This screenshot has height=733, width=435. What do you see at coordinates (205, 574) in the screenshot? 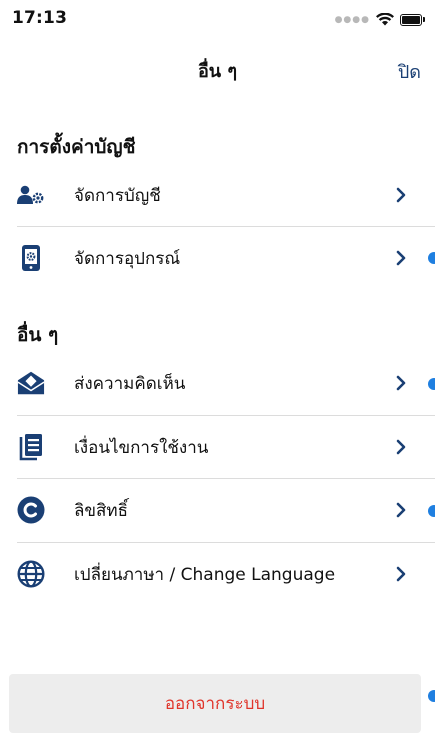
I see `row-label: เปลี่ยนภาษา / Change Language` at bounding box center [205, 574].